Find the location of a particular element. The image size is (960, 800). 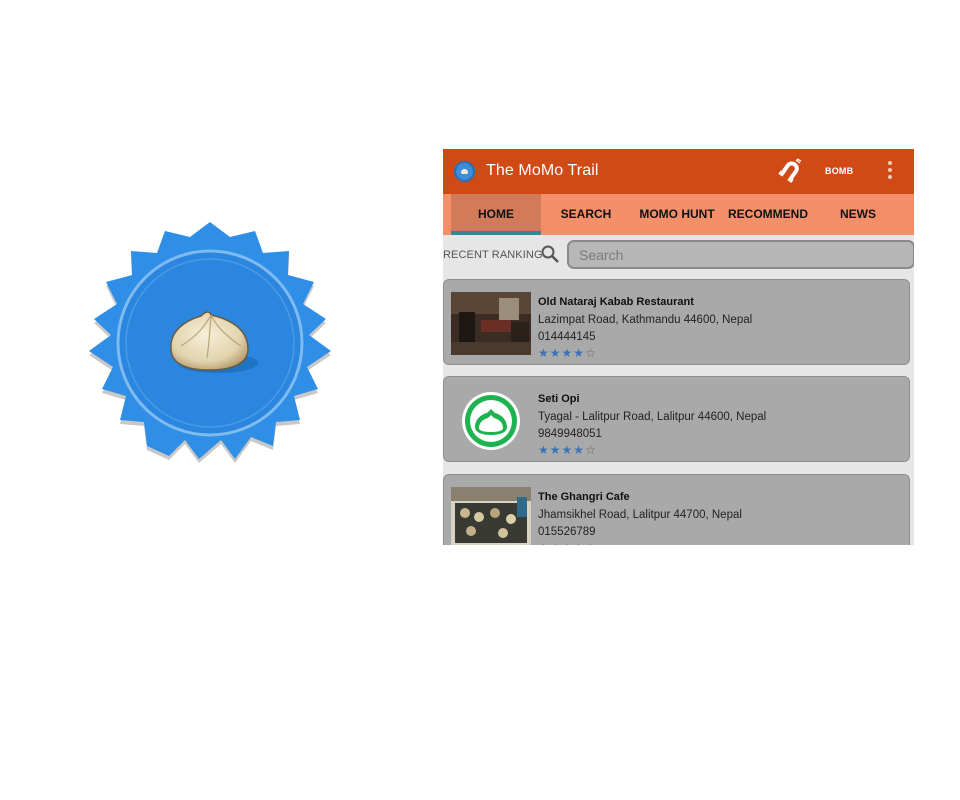

tab-recommend: RECOMMEND is located at coordinates (768, 214).